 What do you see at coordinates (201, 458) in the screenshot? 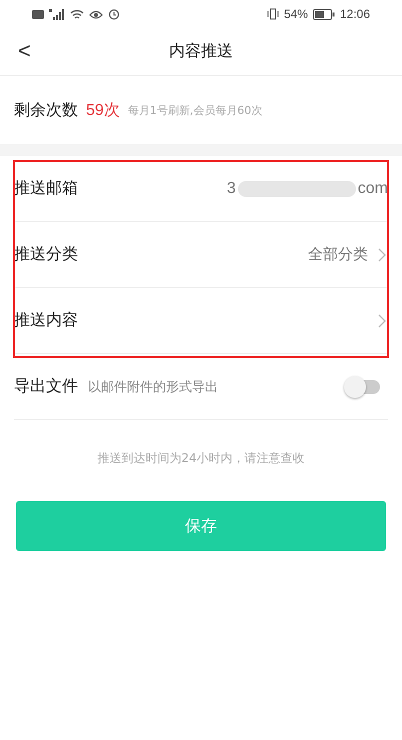
I see `delivery-hint: 推送到达时间为24小时内，请注意查收` at bounding box center [201, 458].